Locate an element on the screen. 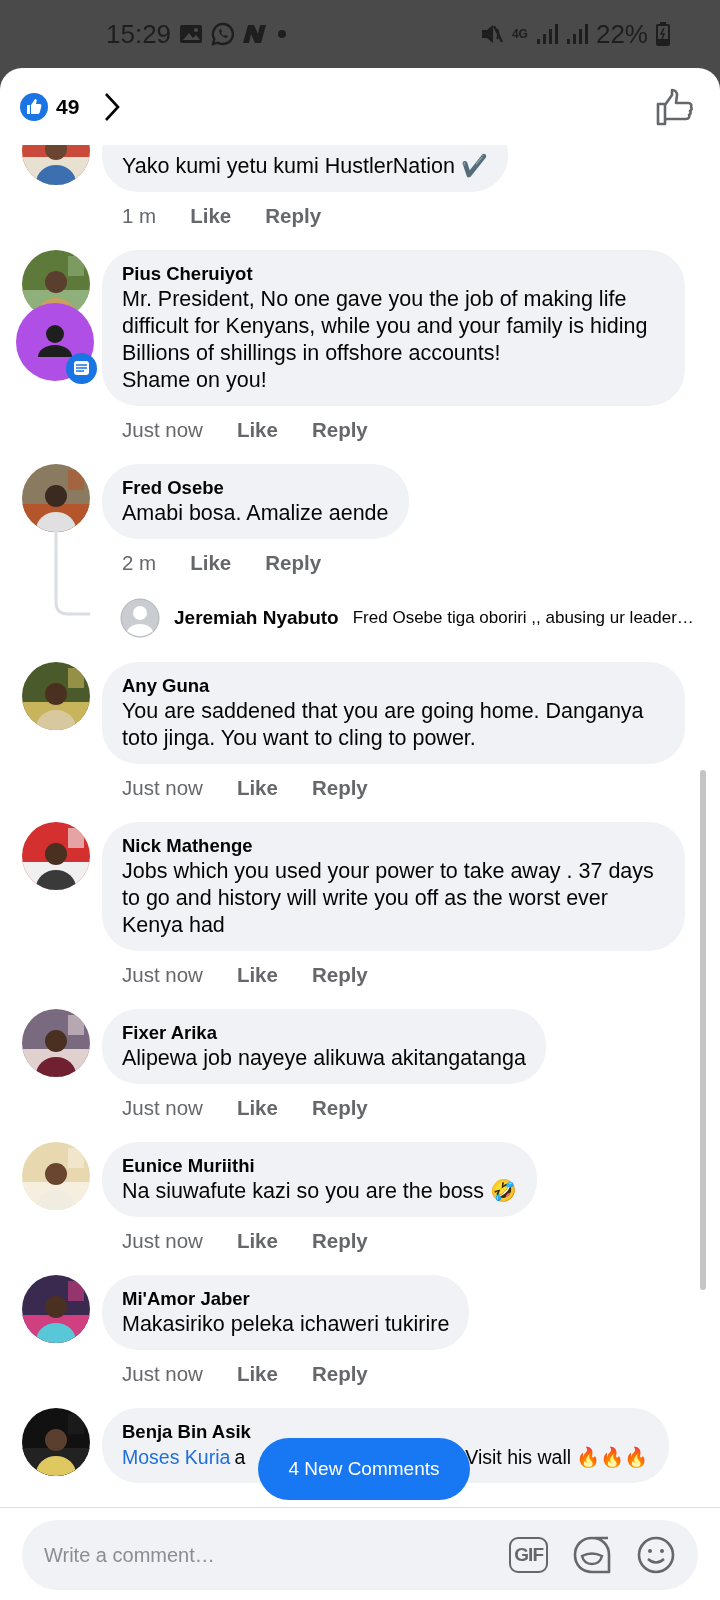  mention-link: Moses Kuria is located at coordinates (176, 1457).